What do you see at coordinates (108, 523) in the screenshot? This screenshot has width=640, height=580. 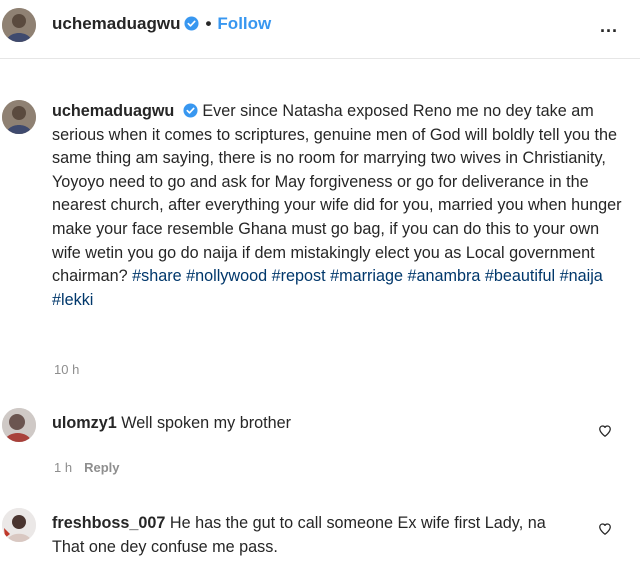 I see `comment-username: freshboss_007` at bounding box center [108, 523].